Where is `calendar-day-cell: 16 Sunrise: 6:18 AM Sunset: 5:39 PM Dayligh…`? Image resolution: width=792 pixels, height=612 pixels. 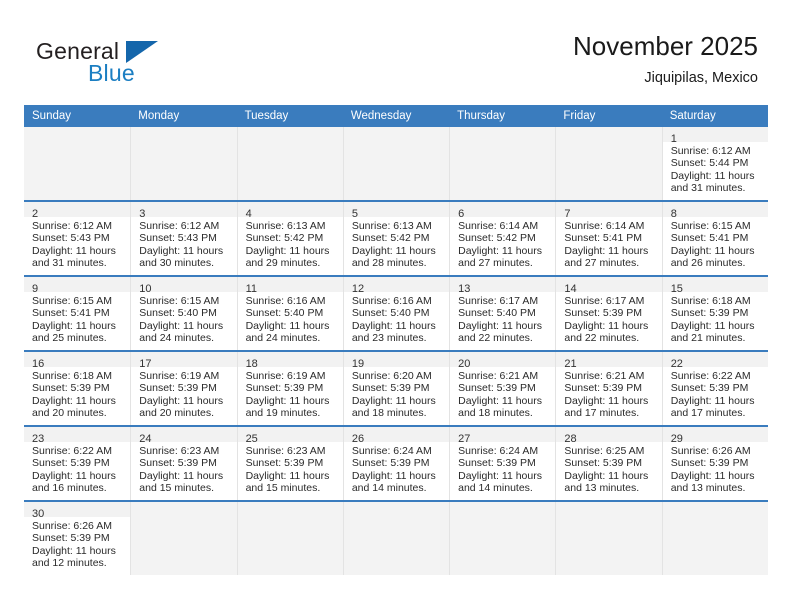
calendar-day-cell: 16 Sunrise: 6:18 AM Sunset: 5:39 PM Dayligh… is located at coordinates (77, 388).